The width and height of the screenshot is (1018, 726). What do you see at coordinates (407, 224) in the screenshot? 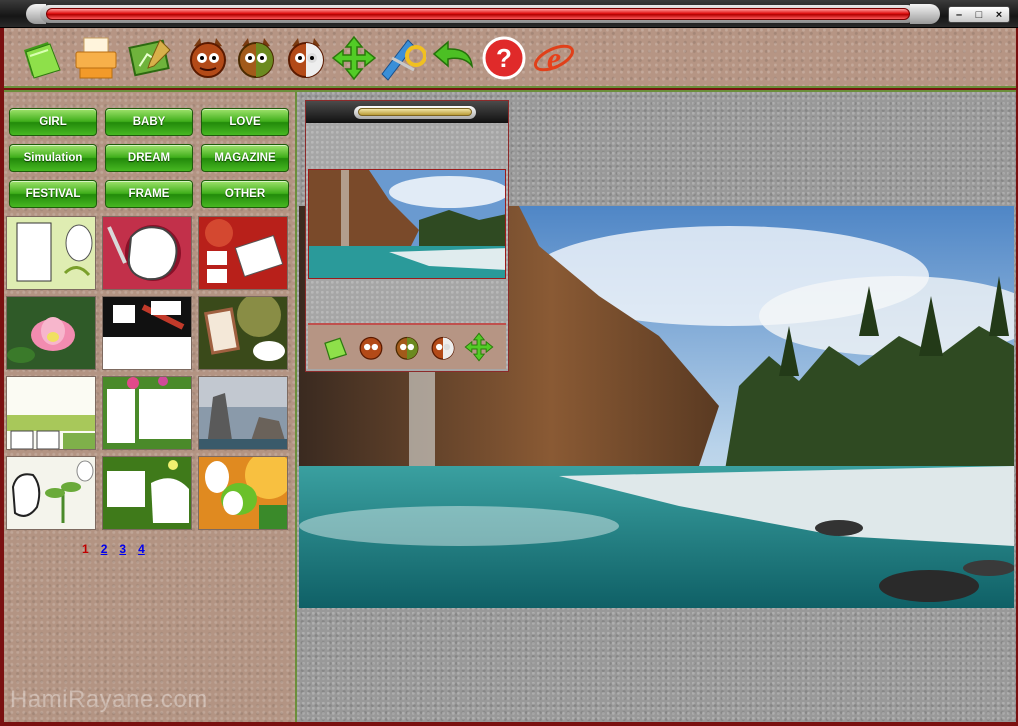
I see `preview-thumbnail` at bounding box center [407, 224].